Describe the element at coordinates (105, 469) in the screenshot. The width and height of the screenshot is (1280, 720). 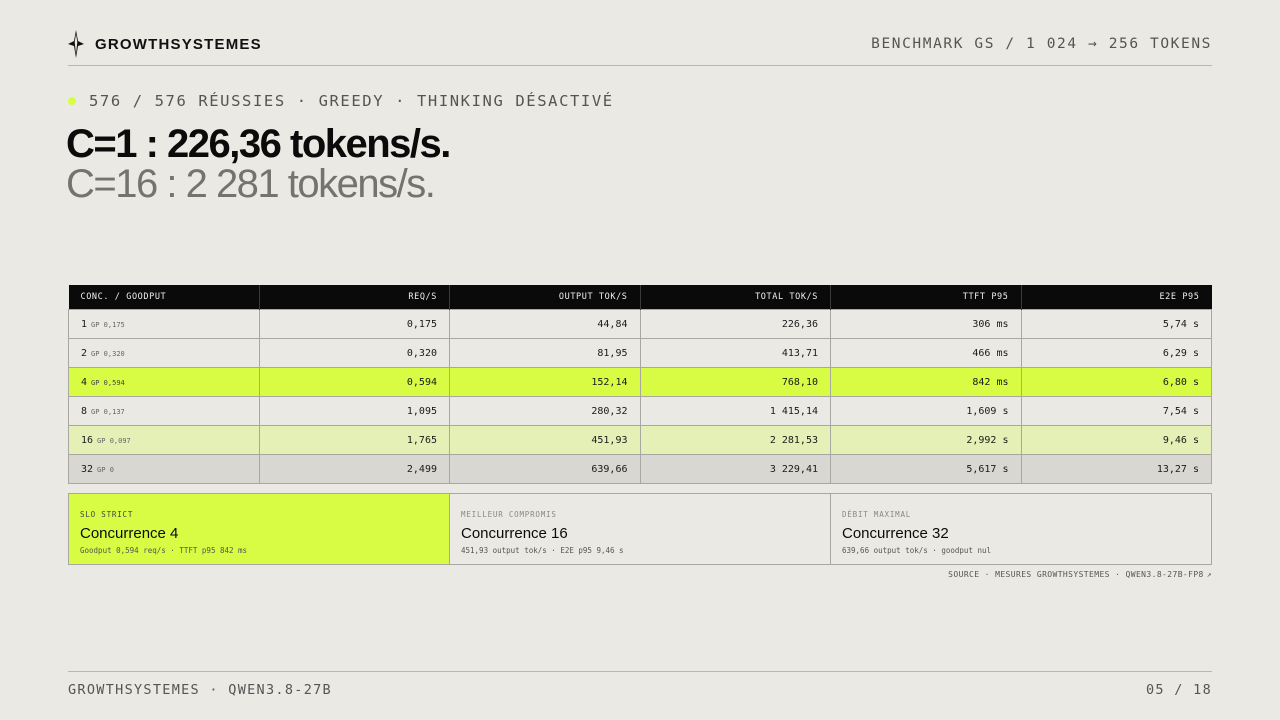
I see `goodput-value: GP 0` at that location.